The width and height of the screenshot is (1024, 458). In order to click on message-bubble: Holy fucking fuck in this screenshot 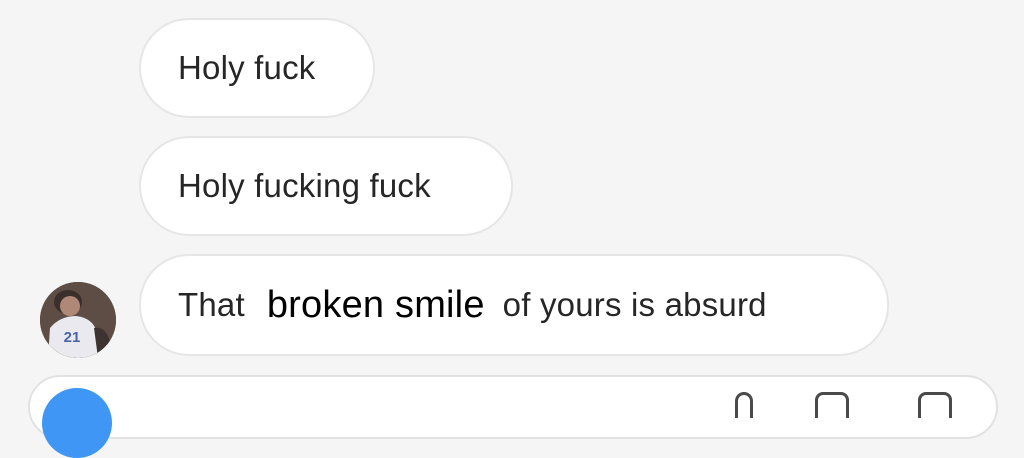, I will do `click(326, 186)`.